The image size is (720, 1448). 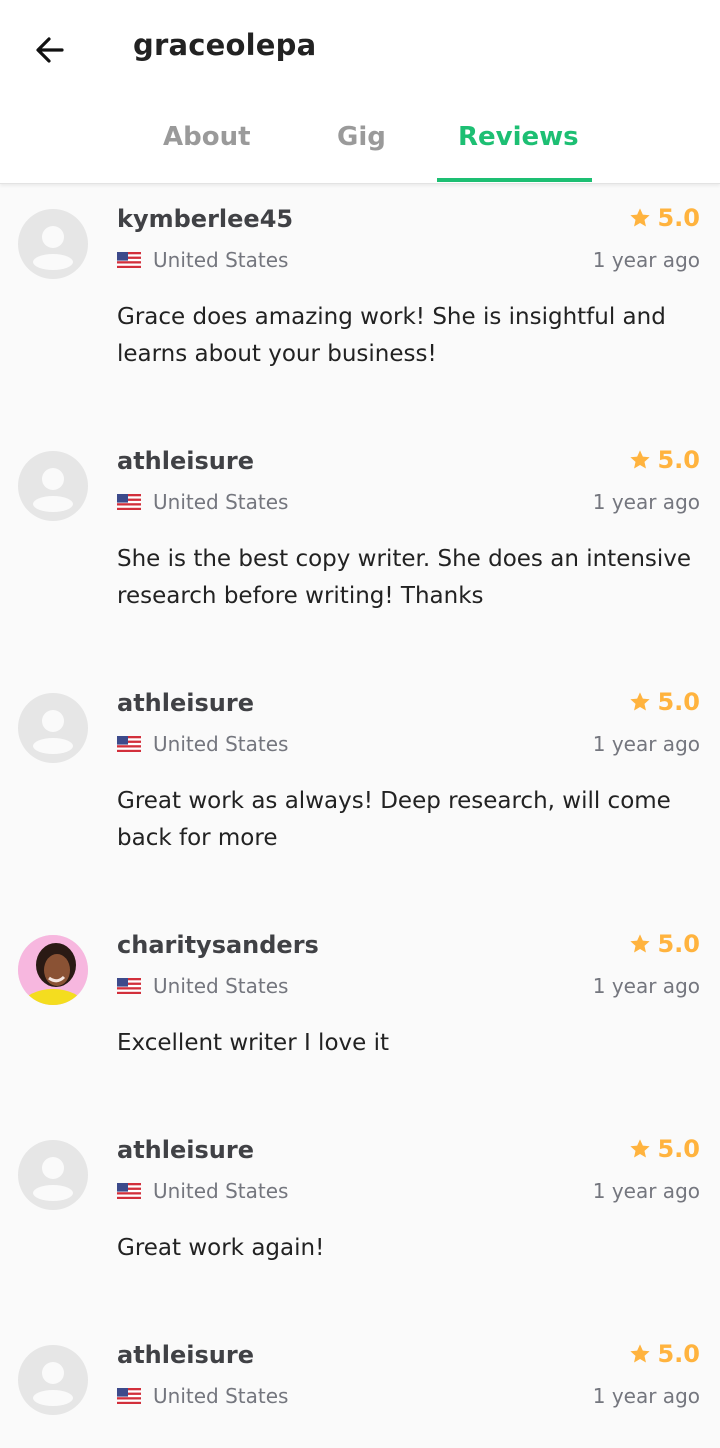 What do you see at coordinates (225, 45) in the screenshot?
I see `page-title: graceolepa` at bounding box center [225, 45].